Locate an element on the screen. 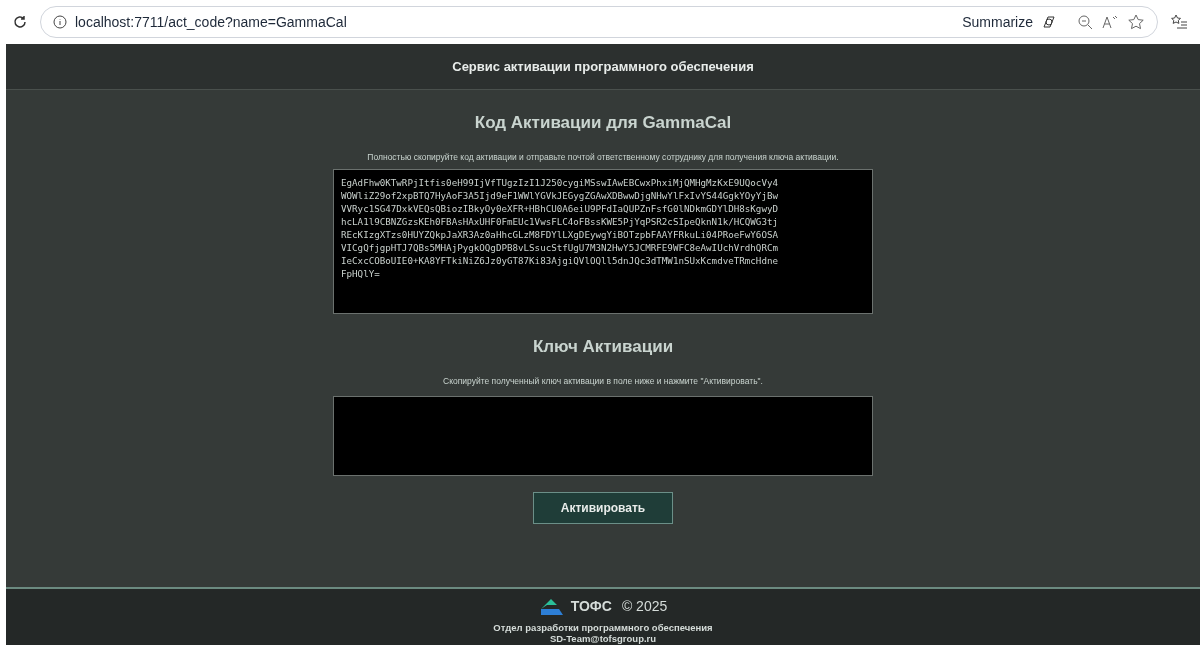 This screenshot has height=645, width=1200. activate-button: Активировать is located at coordinates (603, 507).